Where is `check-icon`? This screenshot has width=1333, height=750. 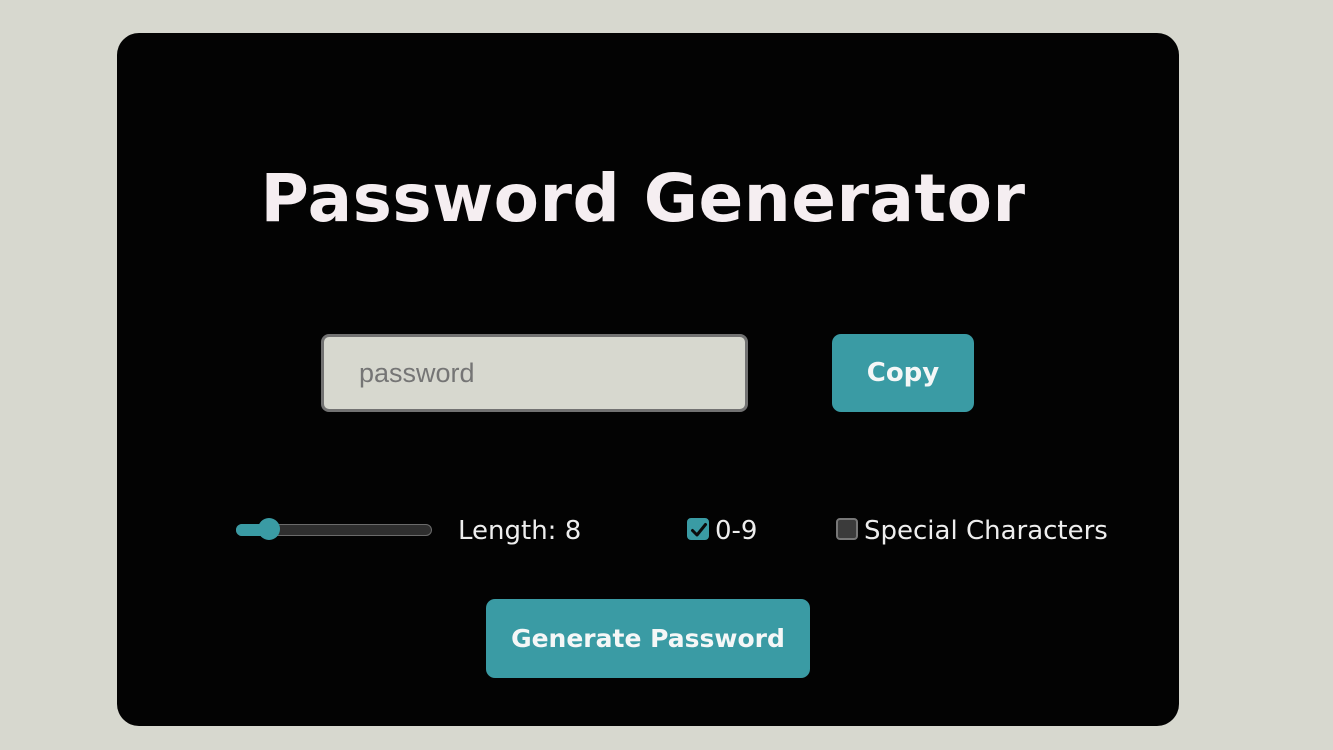
check-icon is located at coordinates (699, 530).